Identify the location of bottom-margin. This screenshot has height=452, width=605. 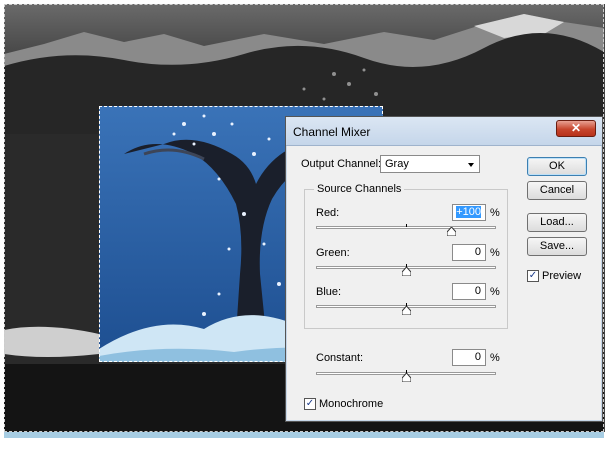
(302, 445).